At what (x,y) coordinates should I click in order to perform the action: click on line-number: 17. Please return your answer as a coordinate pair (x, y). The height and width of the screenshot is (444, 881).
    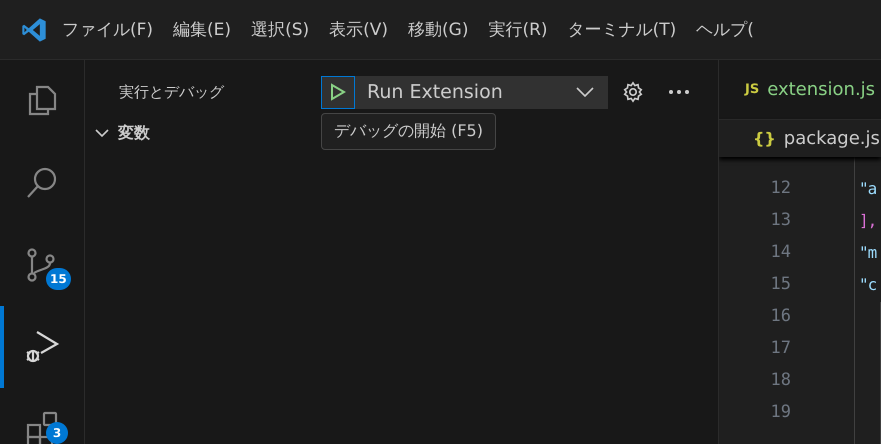
    Looking at the image, I should click on (780, 348).